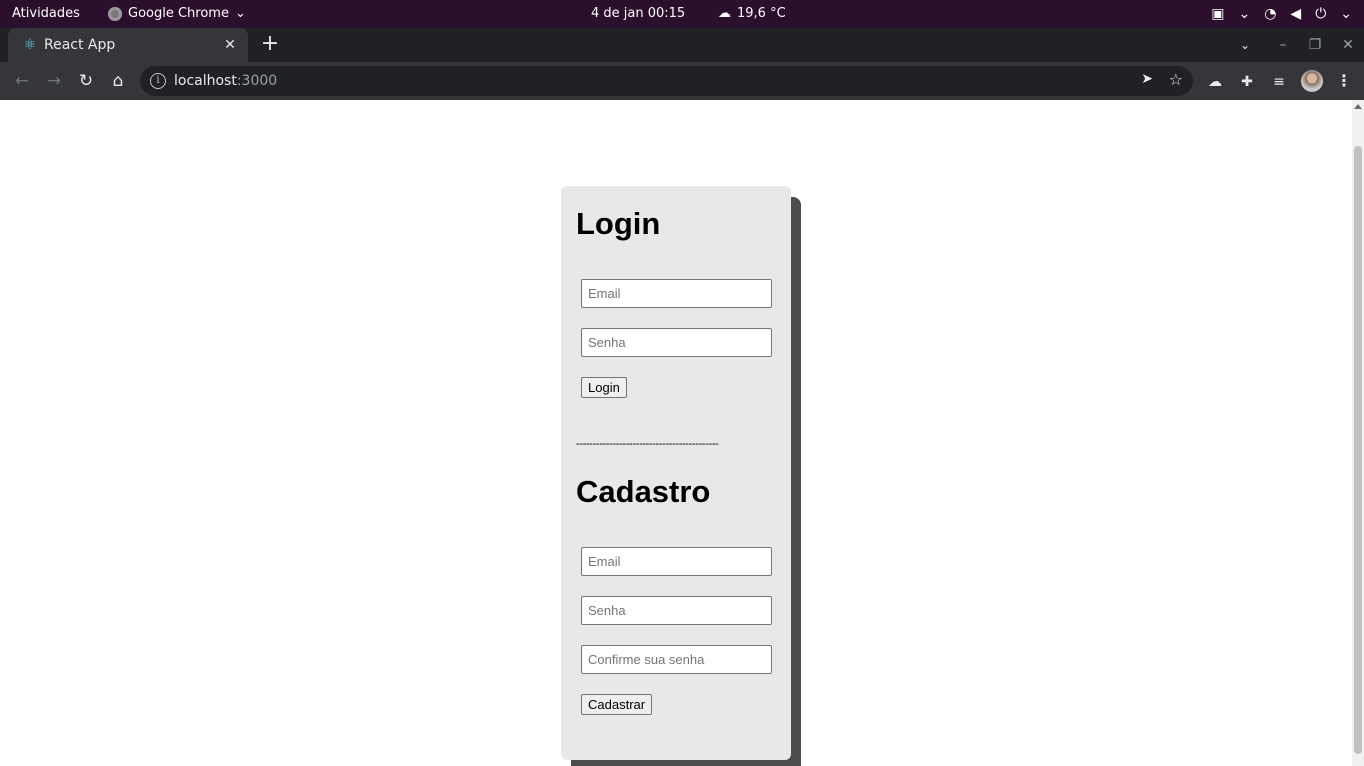  Describe the element at coordinates (676, 342) in the screenshot. I see `login-password-input` at that location.